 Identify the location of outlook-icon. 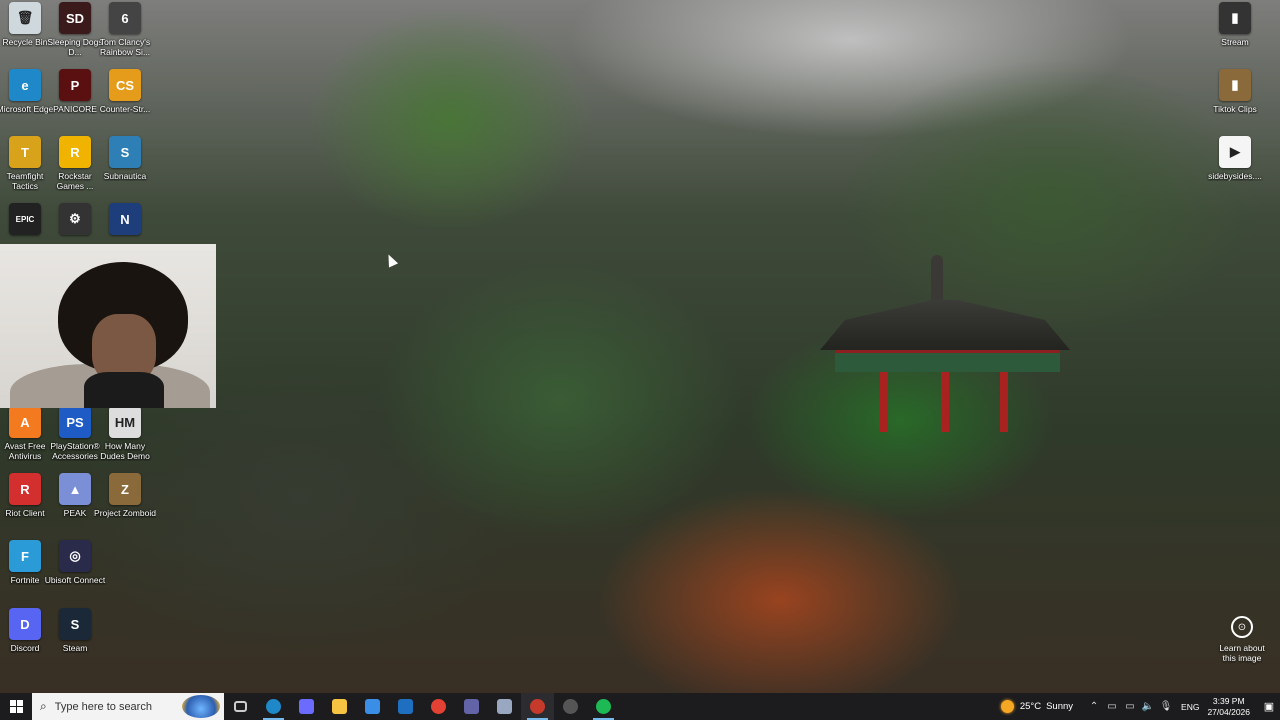
(405, 706).